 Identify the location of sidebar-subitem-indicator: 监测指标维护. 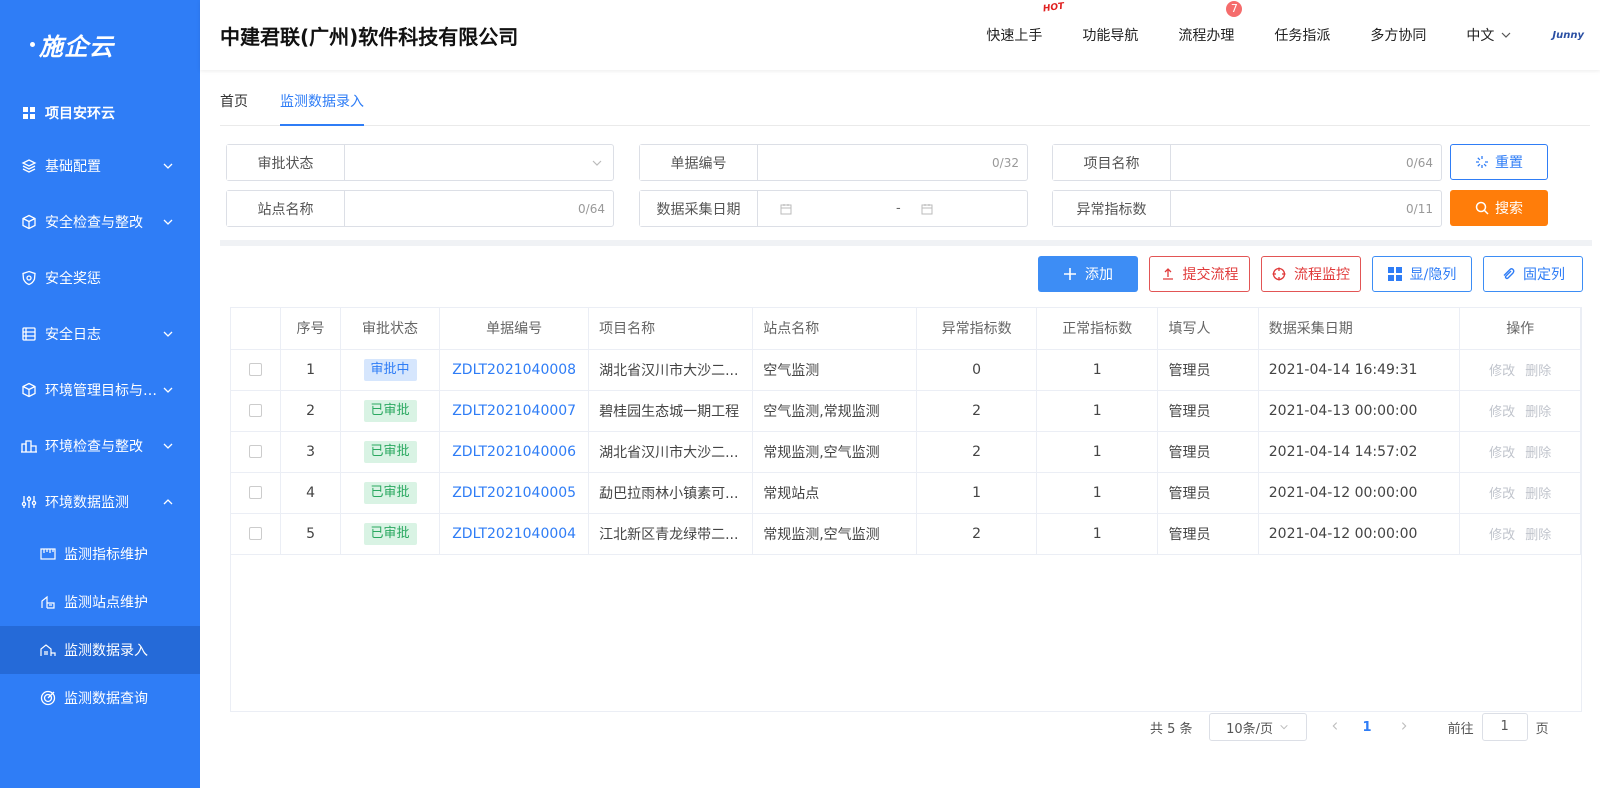
(100, 554).